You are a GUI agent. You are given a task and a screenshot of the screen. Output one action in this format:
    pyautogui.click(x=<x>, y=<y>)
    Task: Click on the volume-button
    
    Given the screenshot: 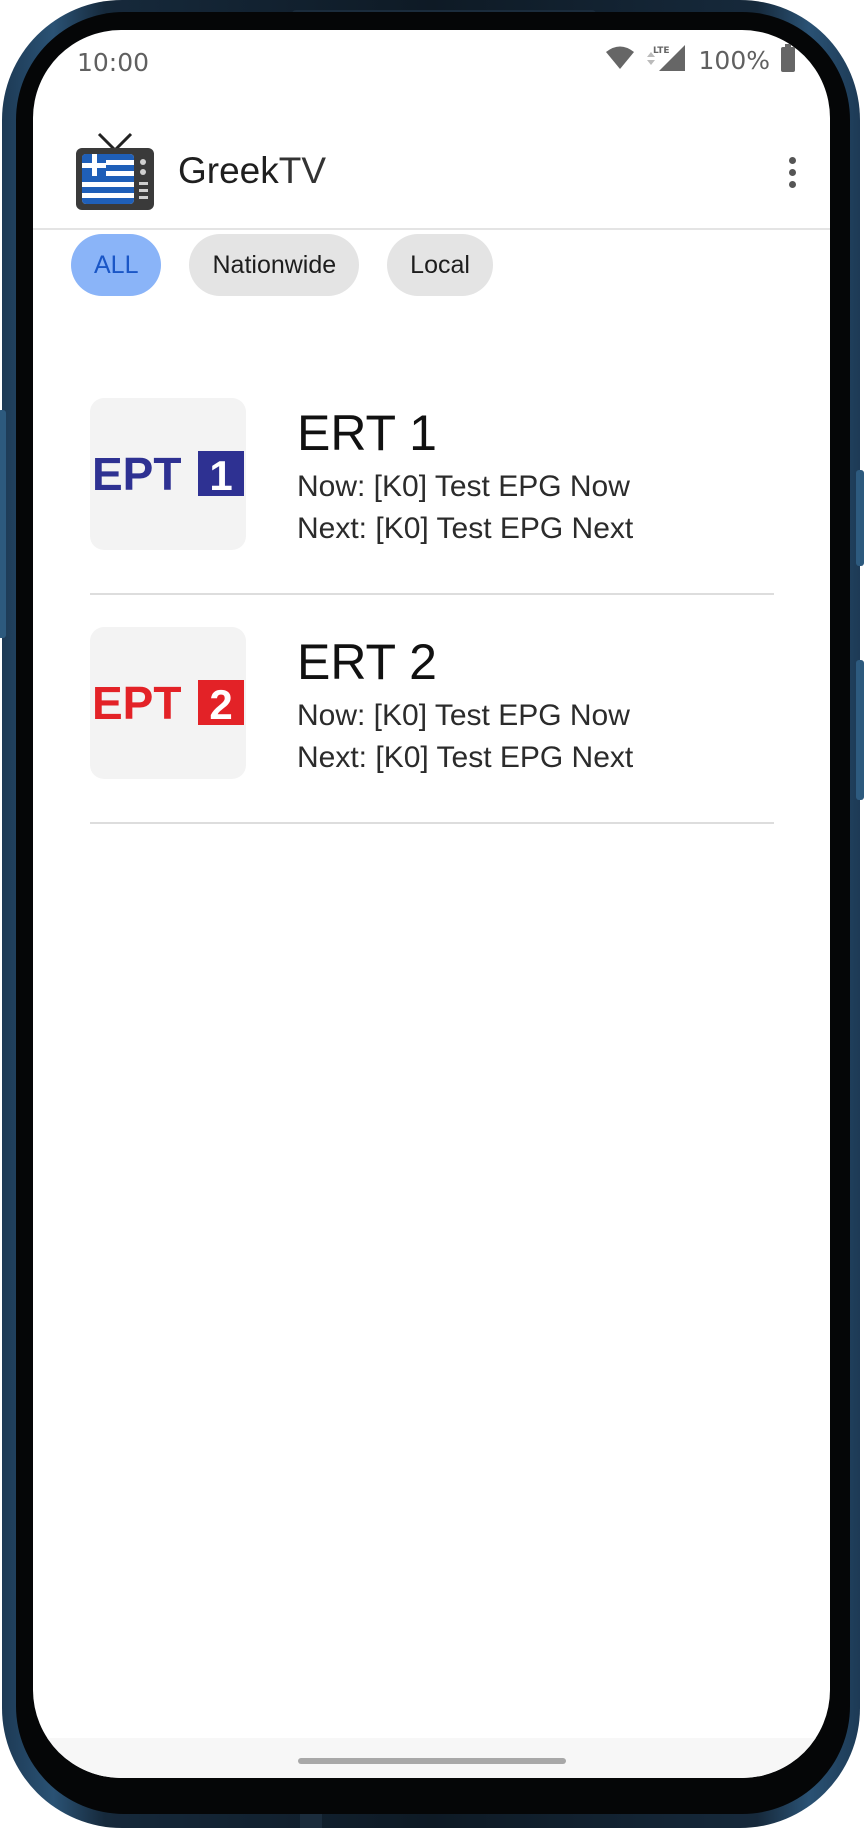 What is the action you would take?
    pyautogui.click(x=860, y=518)
    